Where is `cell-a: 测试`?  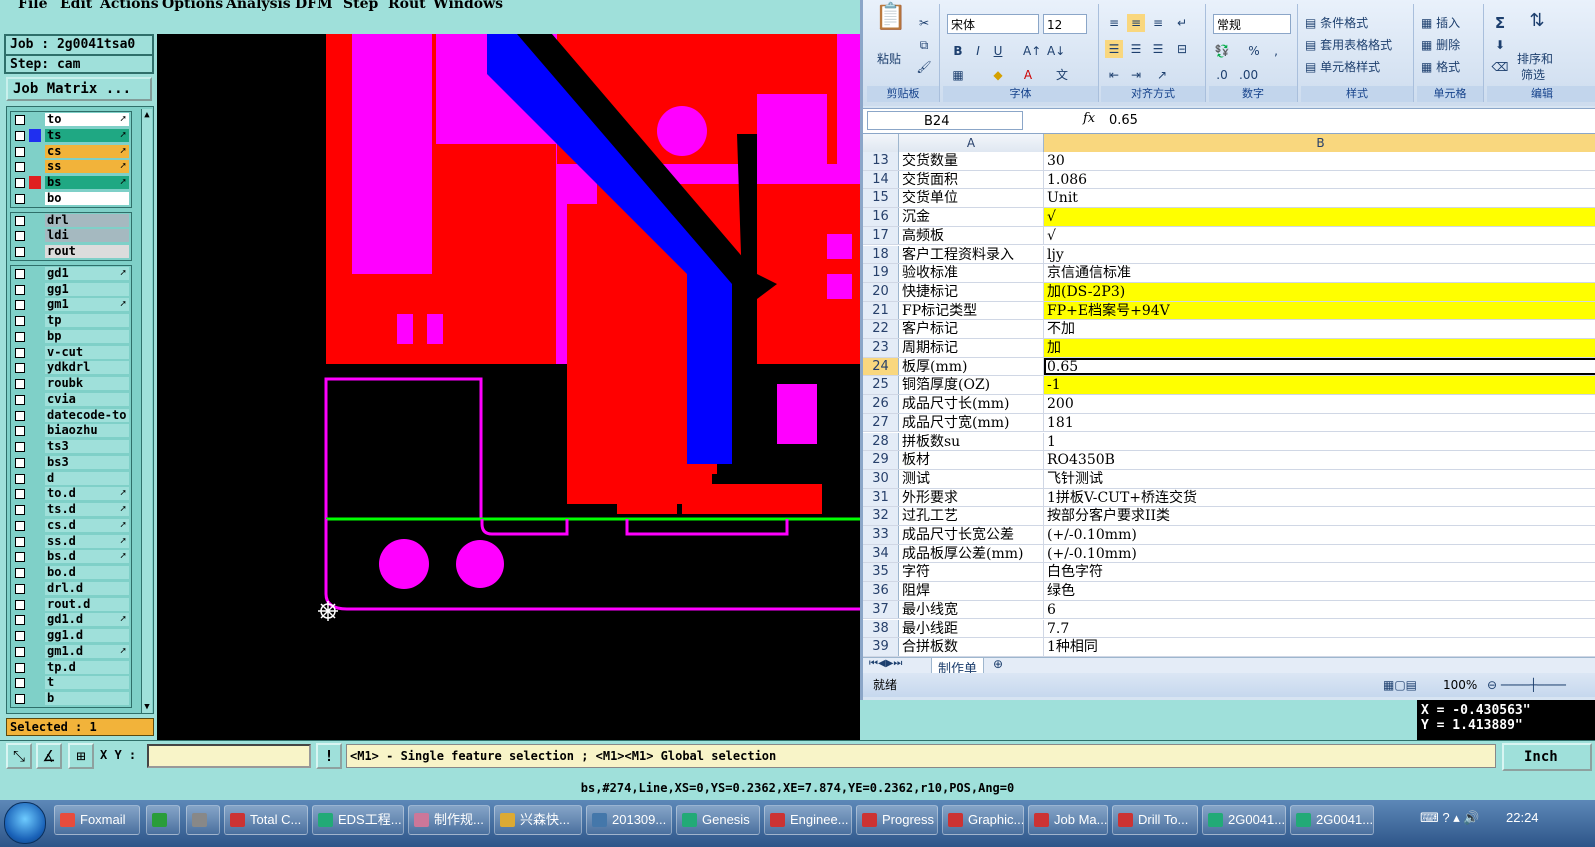
cell-a: 测试 is located at coordinates (971, 478).